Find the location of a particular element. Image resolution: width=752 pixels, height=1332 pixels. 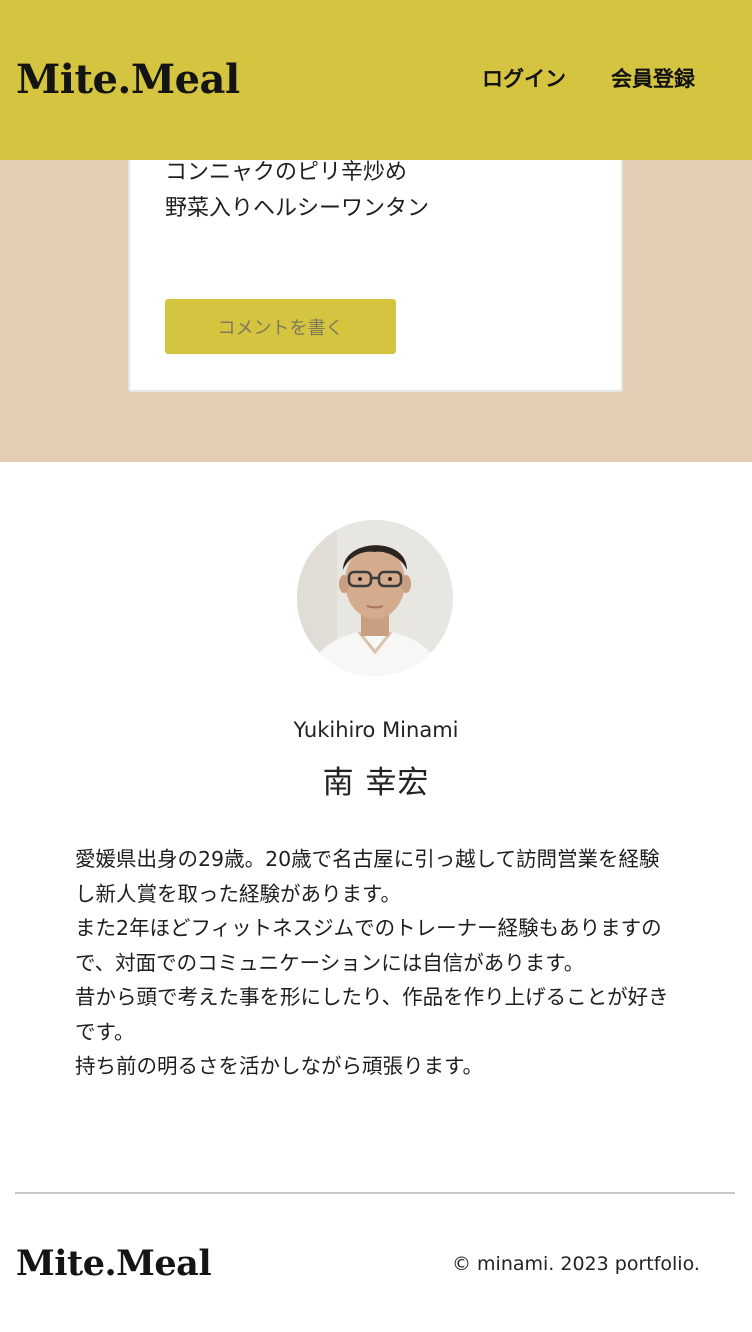

recipe-item: コンニャクのピリ辛炒め is located at coordinates (286, 172).